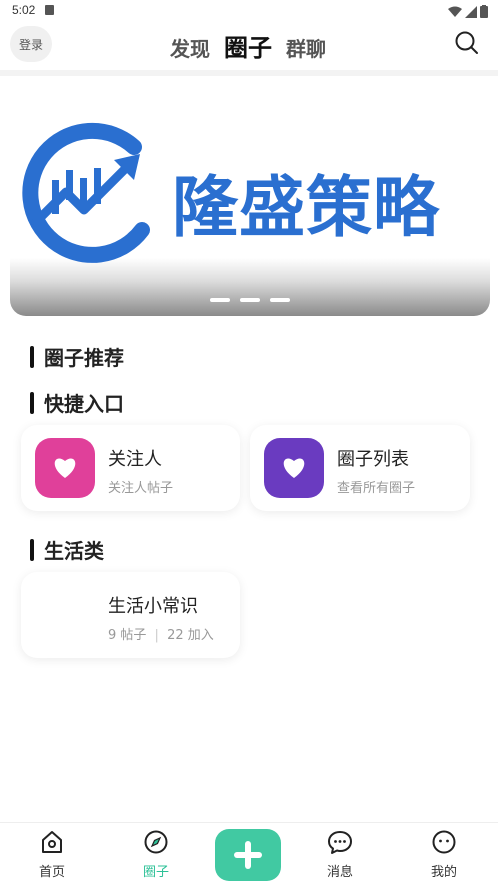 The height and width of the screenshot is (887, 498). What do you see at coordinates (249, 11) in the screenshot?
I see `status-bar: 5:02` at bounding box center [249, 11].